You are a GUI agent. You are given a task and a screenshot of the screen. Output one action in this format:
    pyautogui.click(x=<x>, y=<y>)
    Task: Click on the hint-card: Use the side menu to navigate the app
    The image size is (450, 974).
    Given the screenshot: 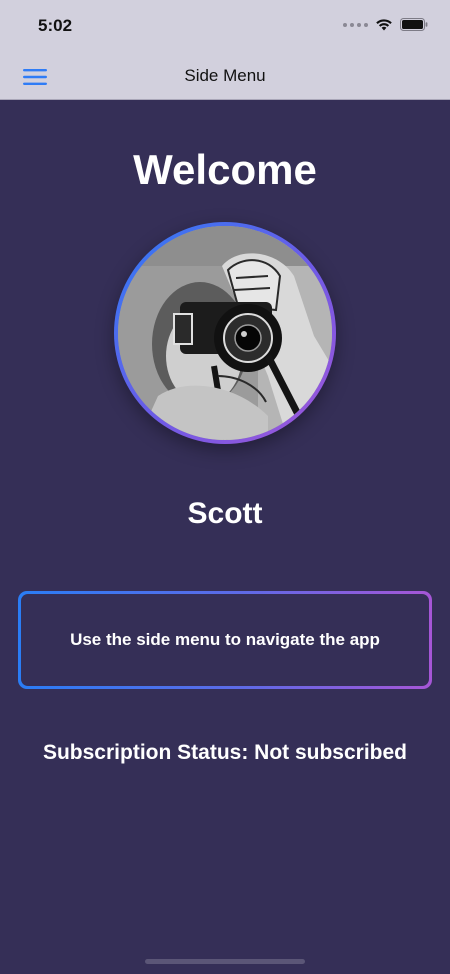 What is the action you would take?
    pyautogui.click(x=225, y=640)
    